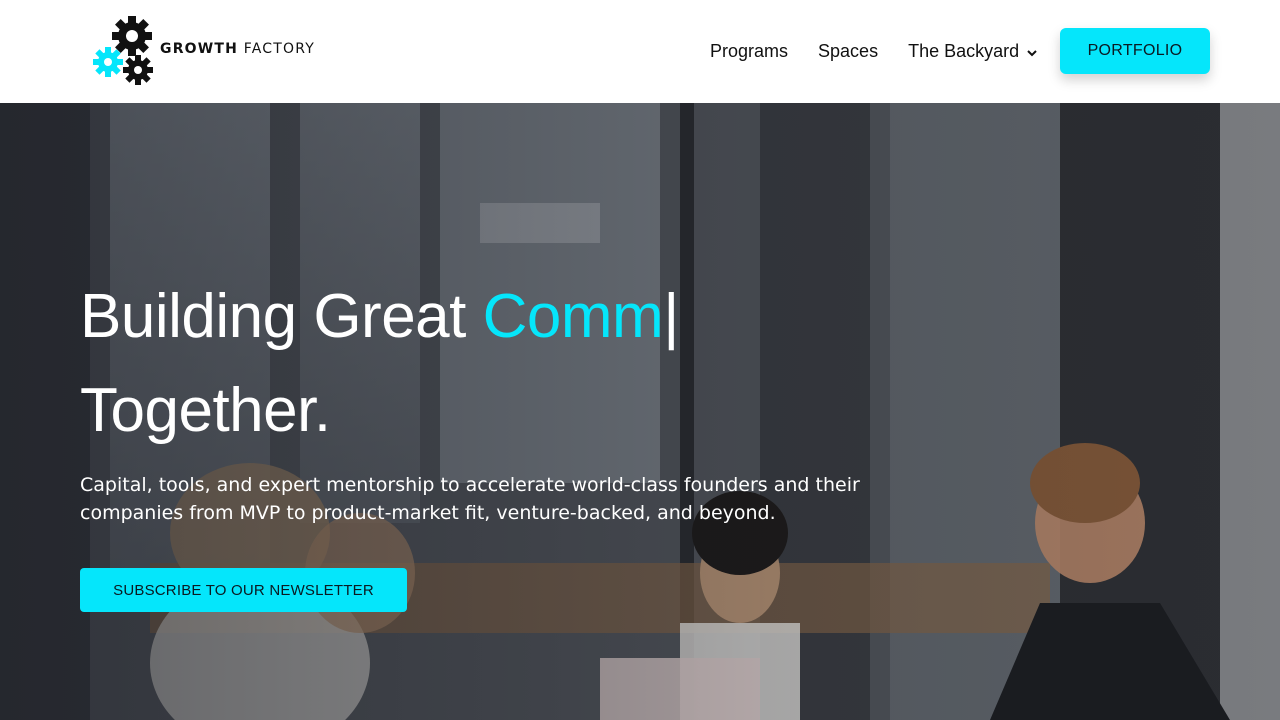 The height and width of the screenshot is (720, 1280). Describe the element at coordinates (281, 316) in the screenshot. I see `headline-prefix: Building Great` at that location.